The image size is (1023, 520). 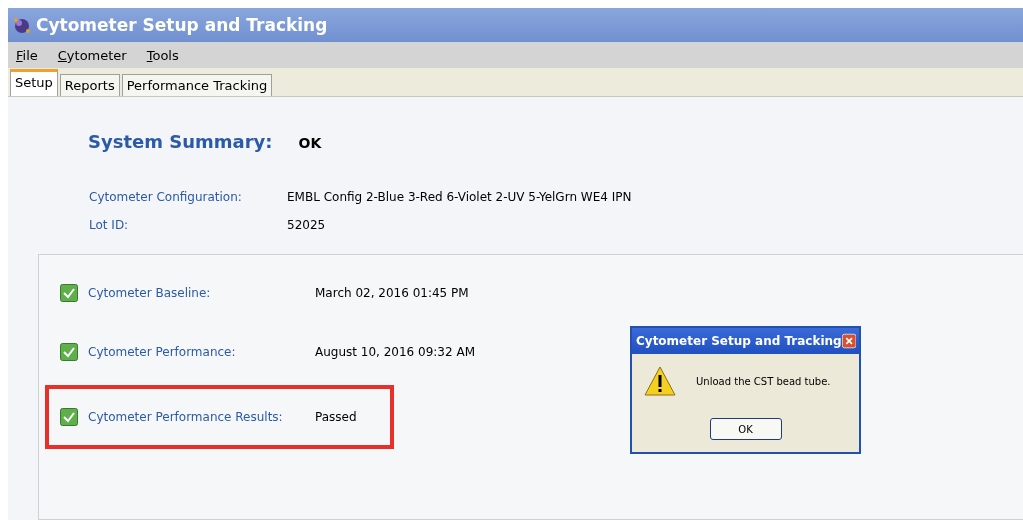 What do you see at coordinates (182, 25) in the screenshot?
I see `window-title: Cytometer Setup and Tracking` at bounding box center [182, 25].